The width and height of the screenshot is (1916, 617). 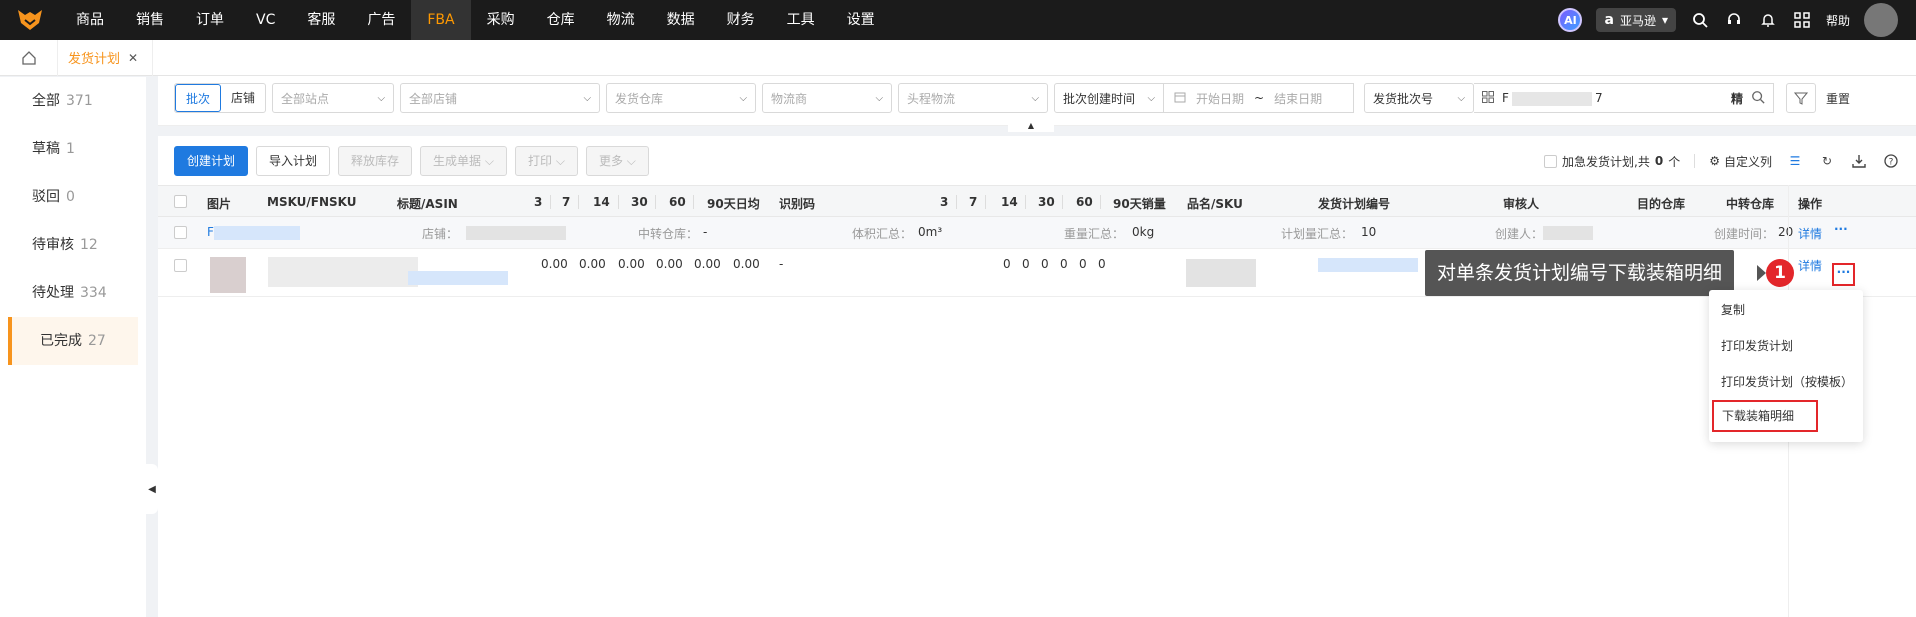 What do you see at coordinates (1737, 98) in the screenshot?
I see `exact-match-toggle: 精` at bounding box center [1737, 98].